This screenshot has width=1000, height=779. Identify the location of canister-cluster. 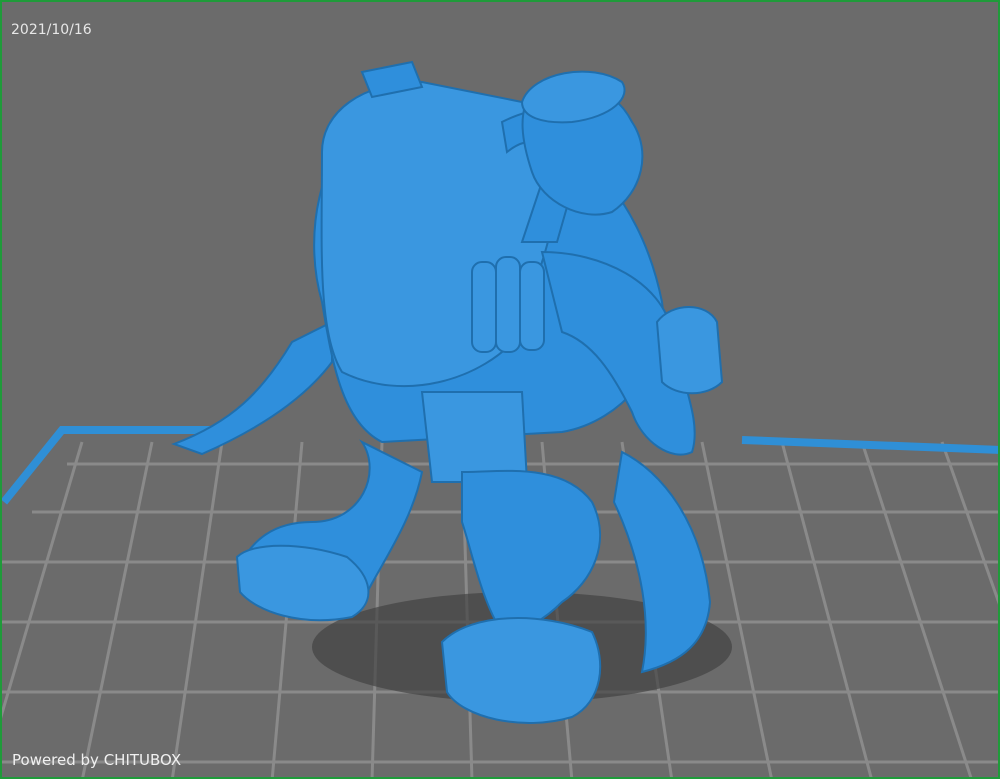
(508, 304).